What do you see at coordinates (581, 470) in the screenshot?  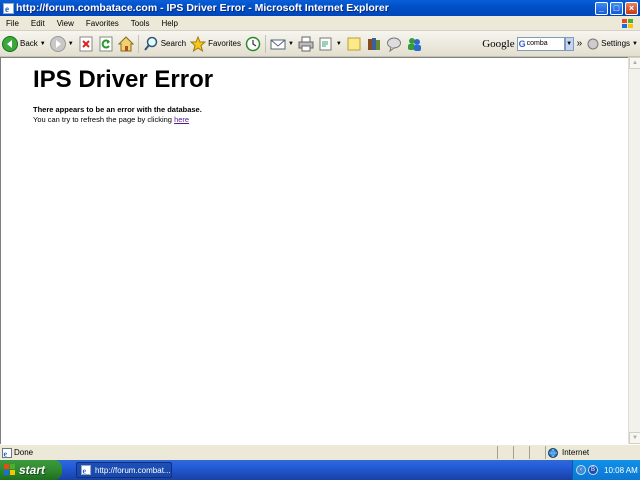 I see `tray-back-arrow-icon: ‹` at bounding box center [581, 470].